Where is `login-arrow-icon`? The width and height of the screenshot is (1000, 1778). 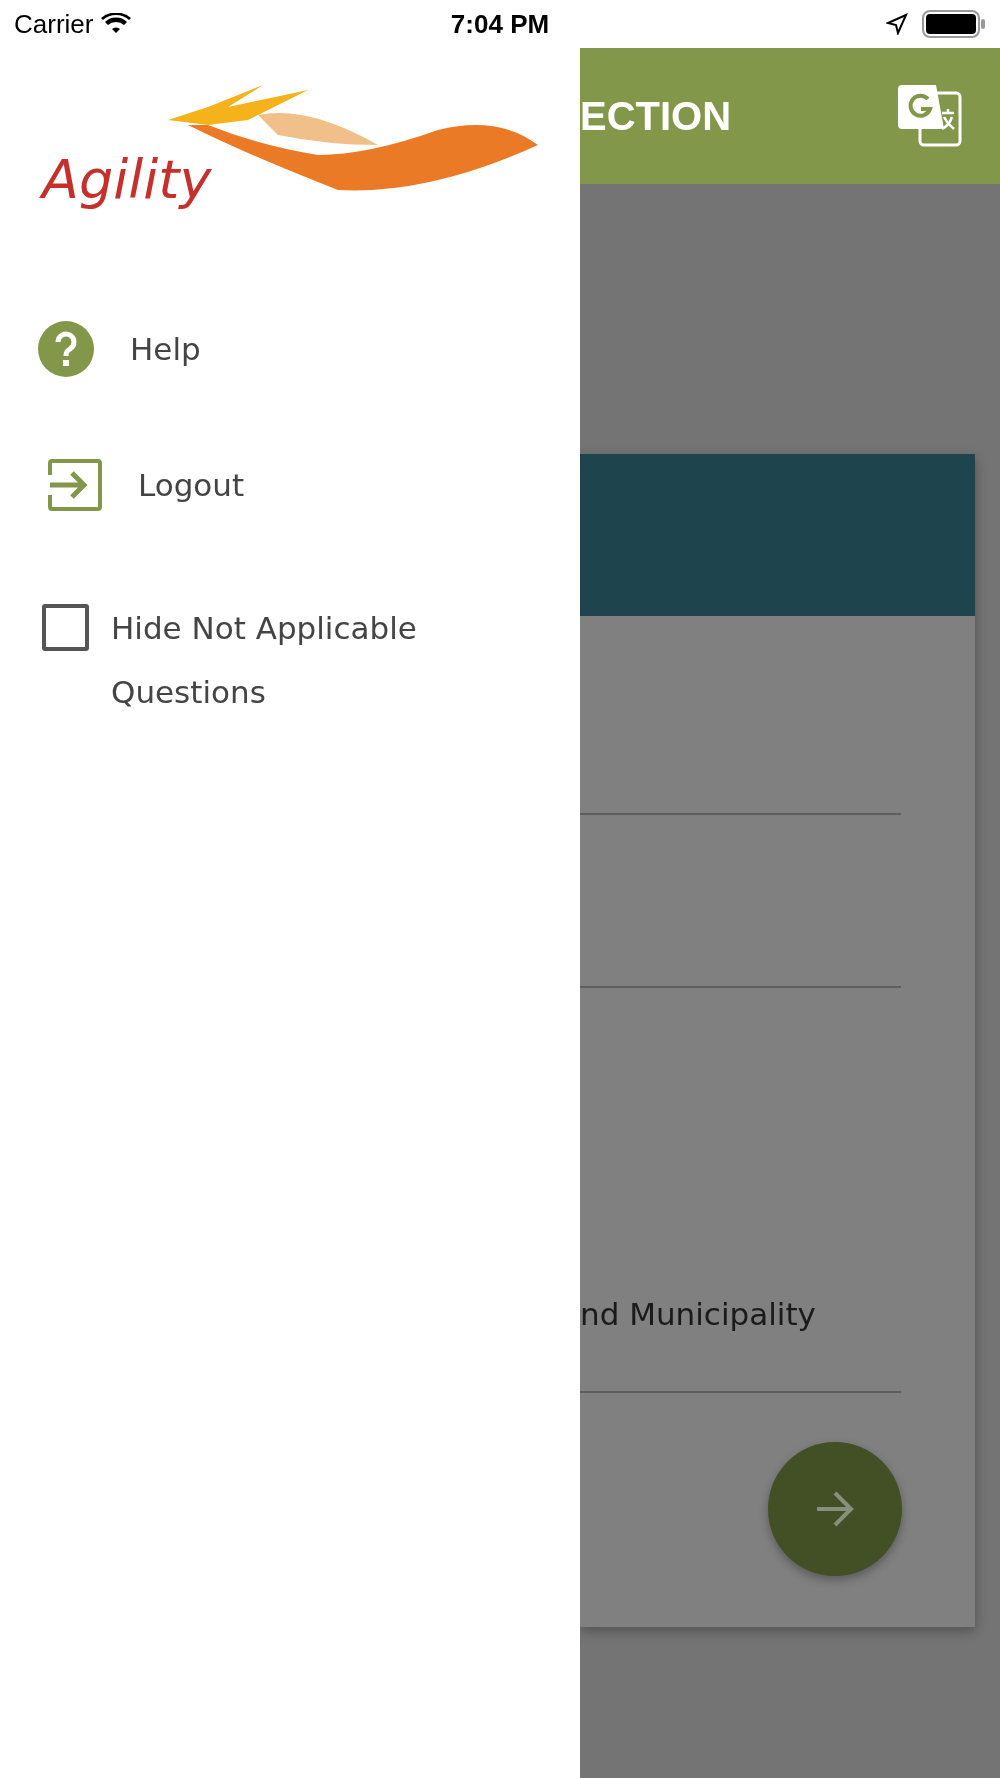 login-arrow-icon is located at coordinates (75, 485).